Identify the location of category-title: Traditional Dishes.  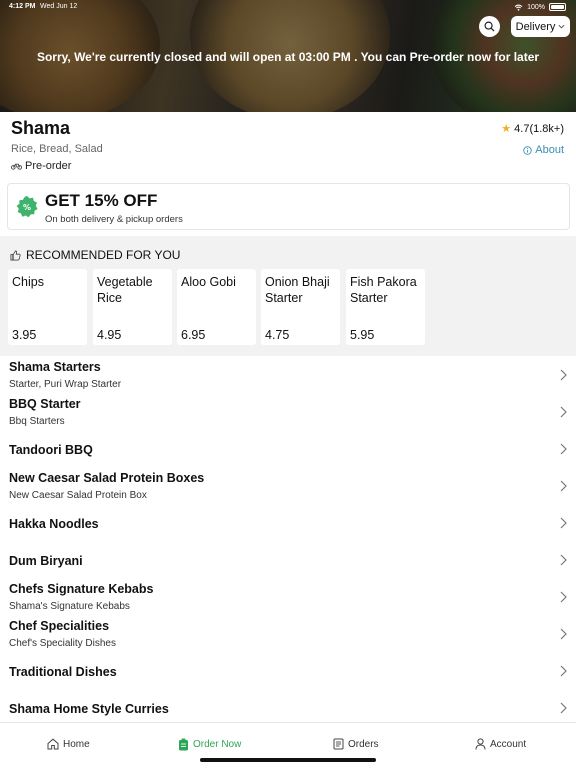
(63, 672).